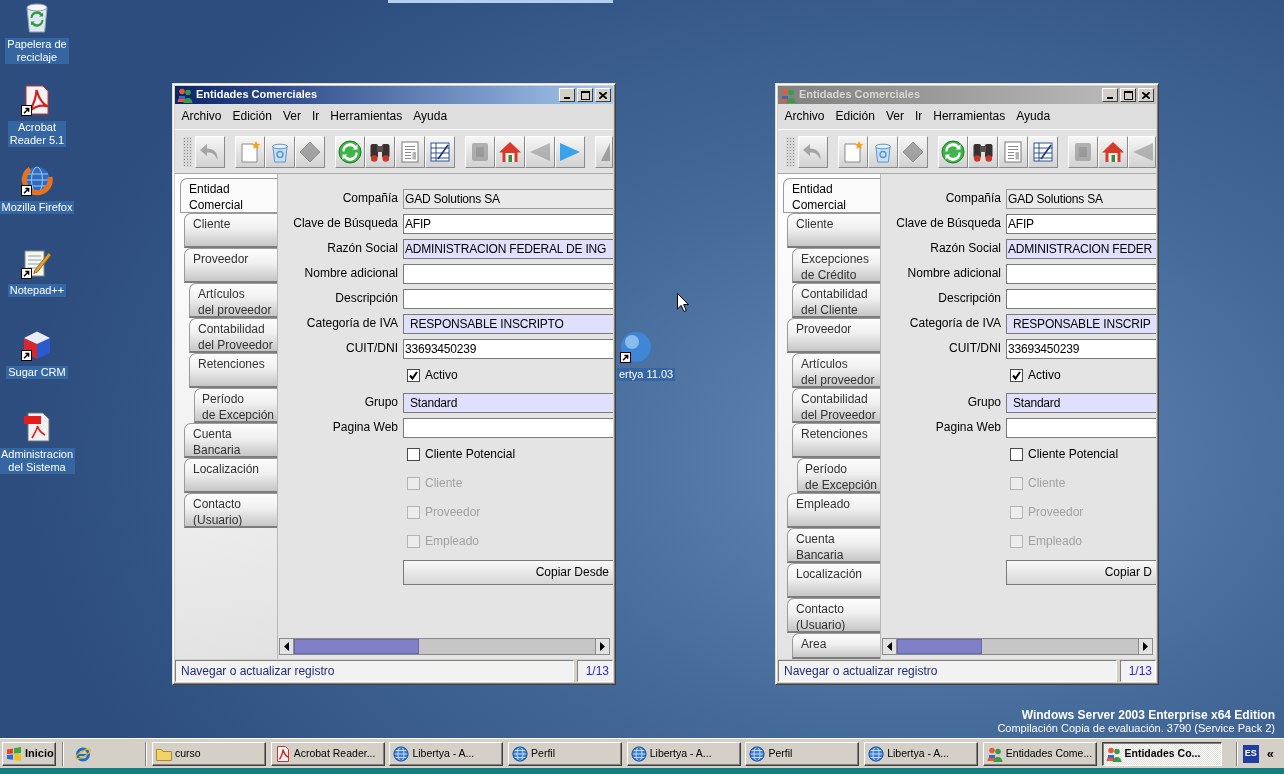 Image resolution: width=1284 pixels, height=774 pixels. Describe the element at coordinates (953, 151) in the screenshot. I see `refresh-button` at that location.